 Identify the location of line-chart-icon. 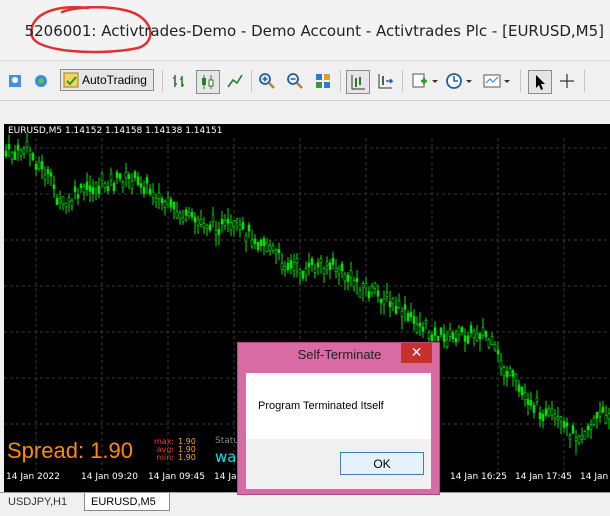
(235, 81).